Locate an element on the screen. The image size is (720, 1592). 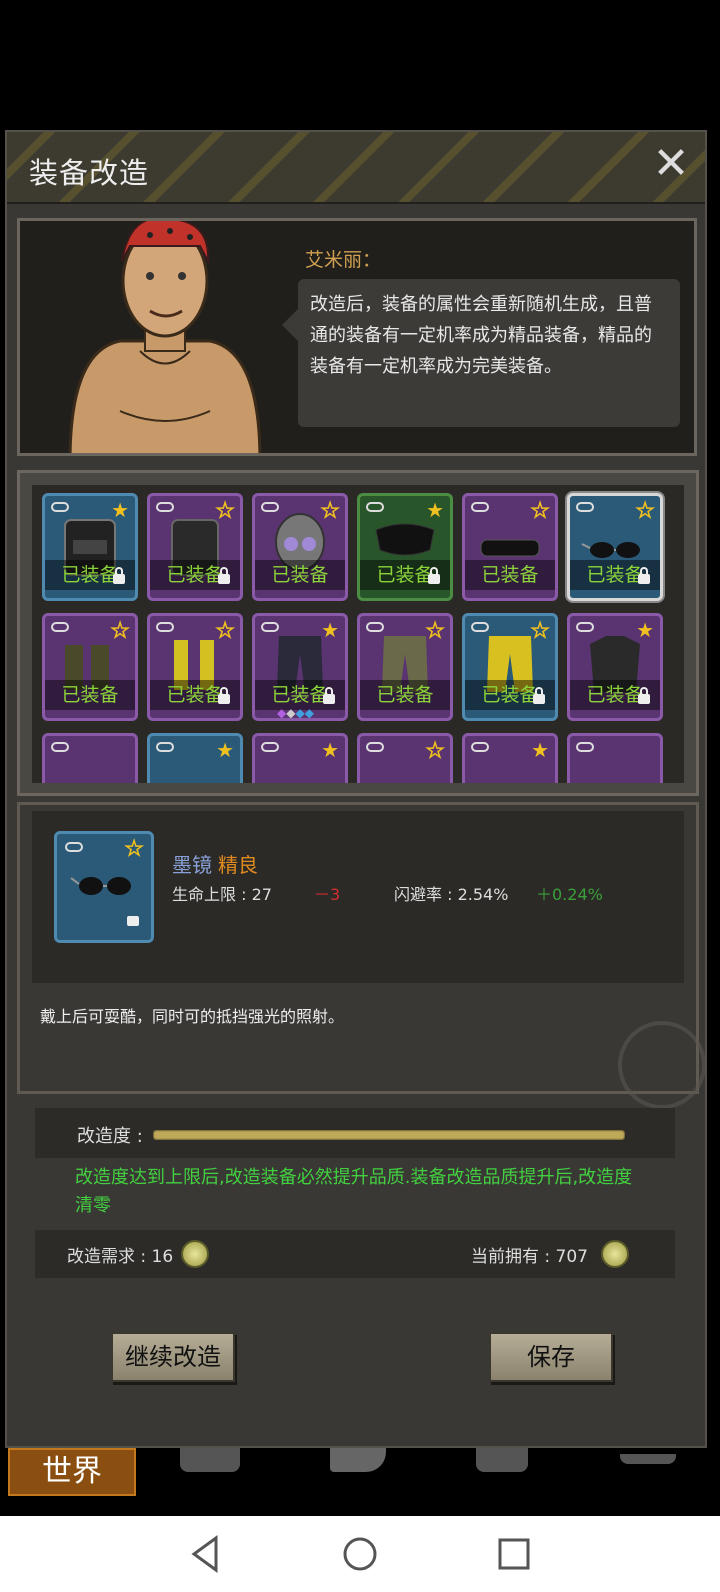
stat-dodge-delta: ＋0.24% is located at coordinates (569, 894).